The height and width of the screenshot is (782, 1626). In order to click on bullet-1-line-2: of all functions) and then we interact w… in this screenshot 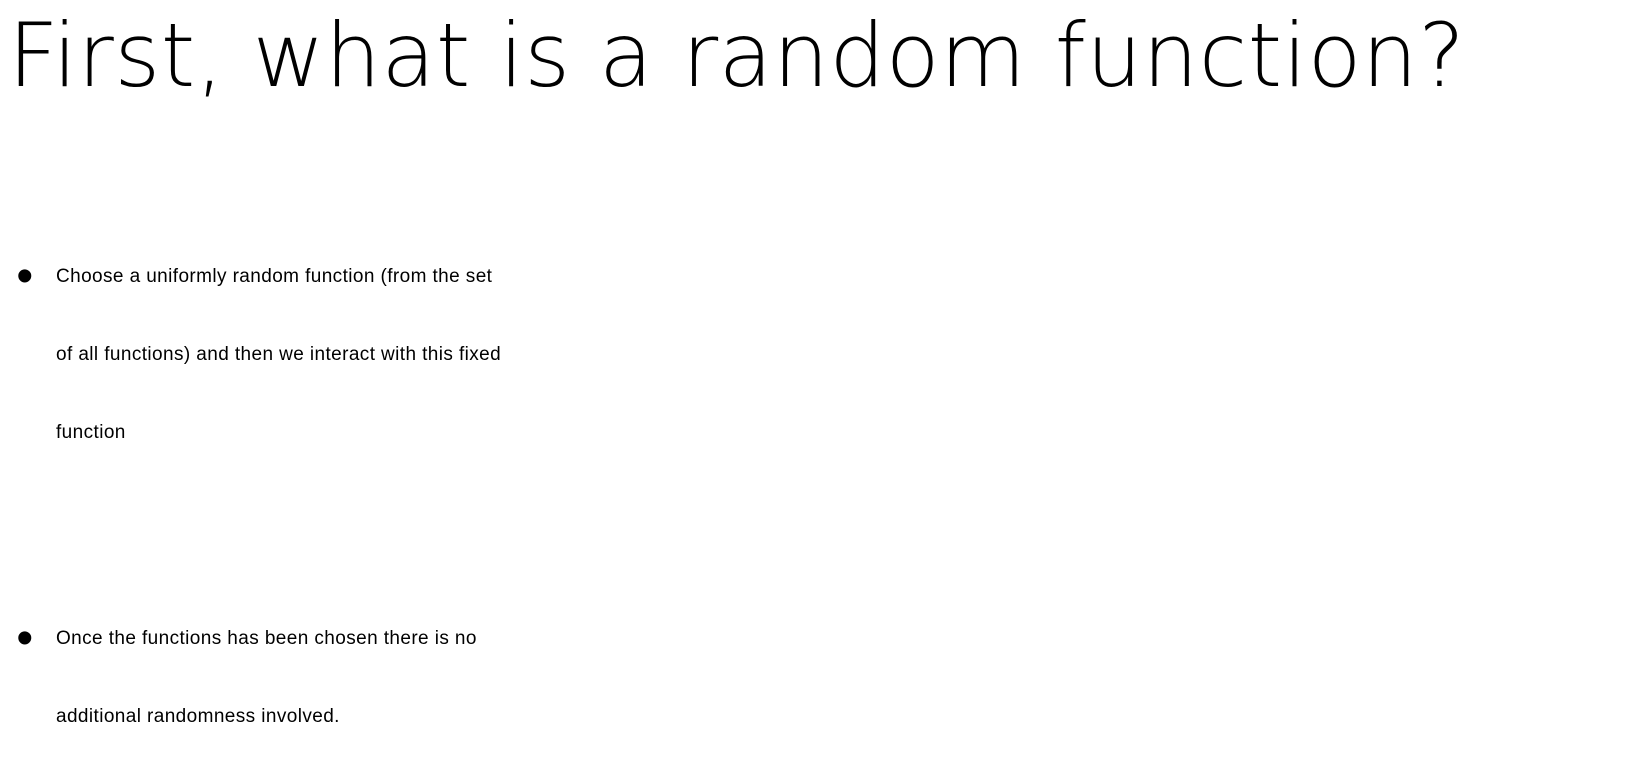, I will do `click(279, 354)`.